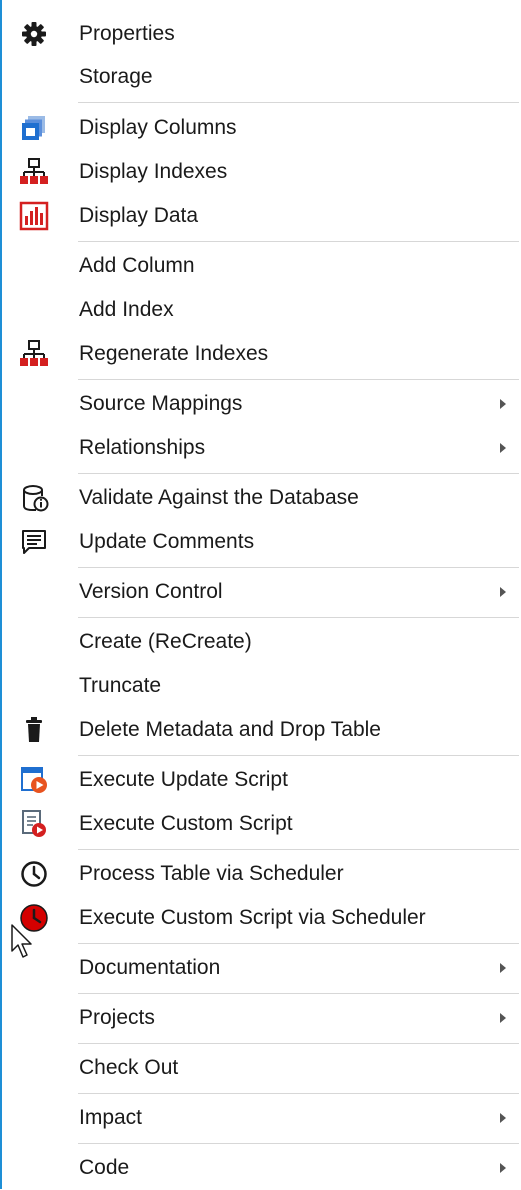 Image resolution: width=521 pixels, height=1190 pixels. What do you see at coordinates (104, 1167) in the screenshot?
I see `menu-item-label: Code` at bounding box center [104, 1167].